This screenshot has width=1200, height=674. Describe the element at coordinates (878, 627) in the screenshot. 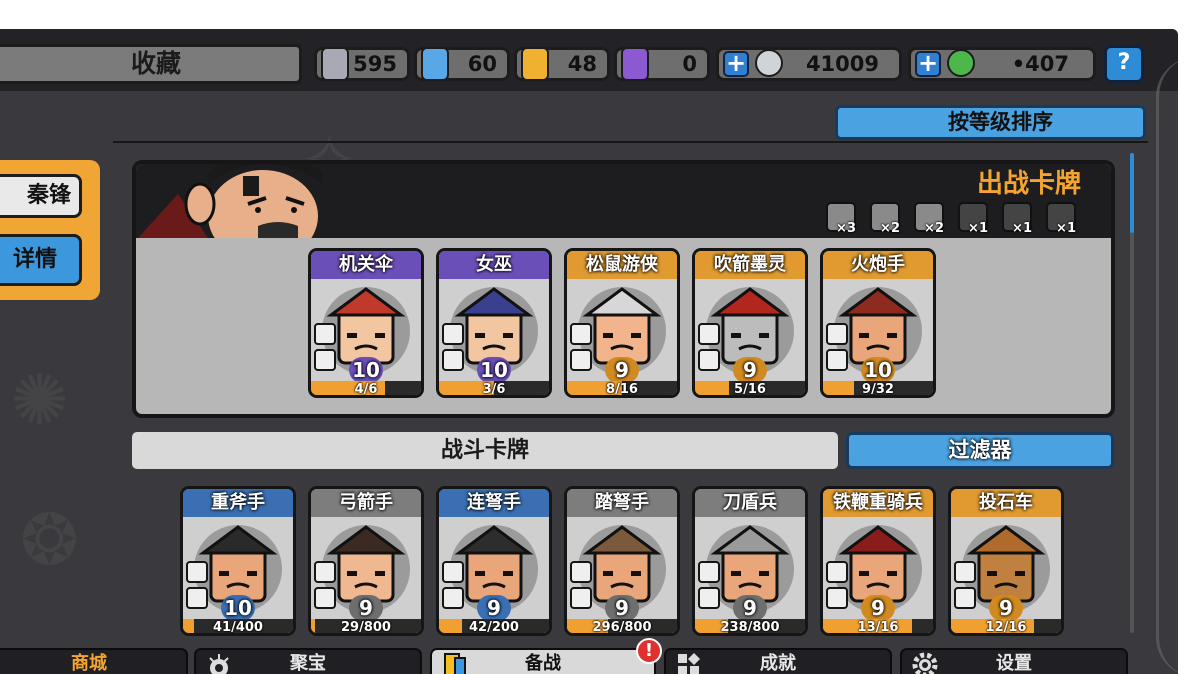

I see `card-progress-text: 13/16` at that location.